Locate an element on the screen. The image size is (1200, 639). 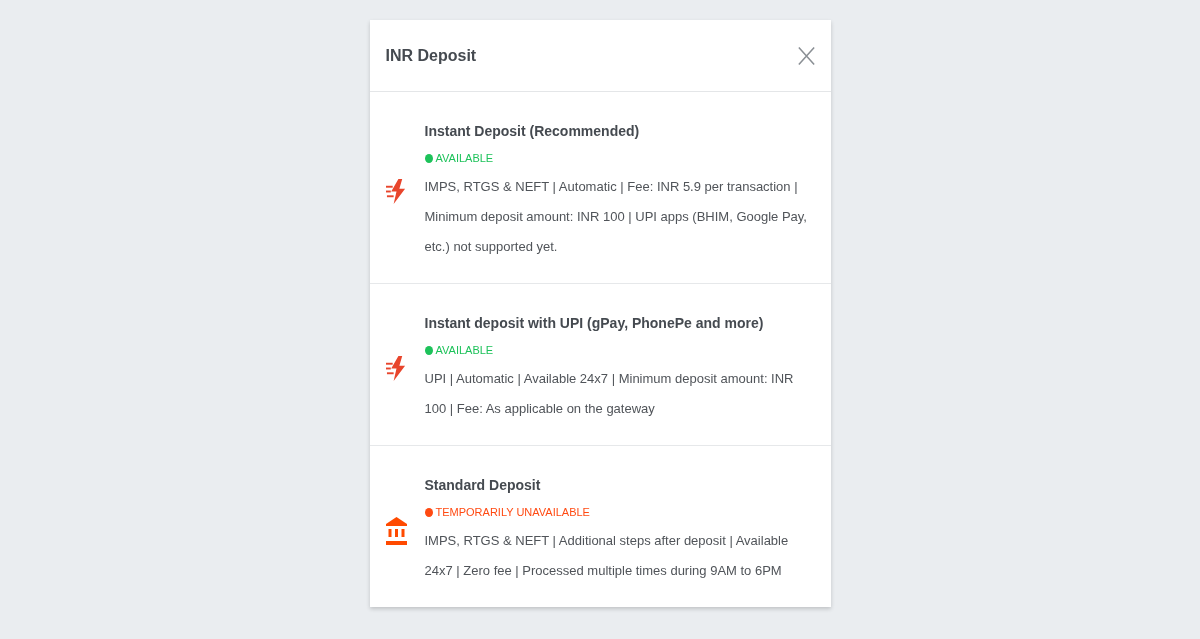
option-title: Instant Deposit (Recommended) is located at coordinates (532, 131).